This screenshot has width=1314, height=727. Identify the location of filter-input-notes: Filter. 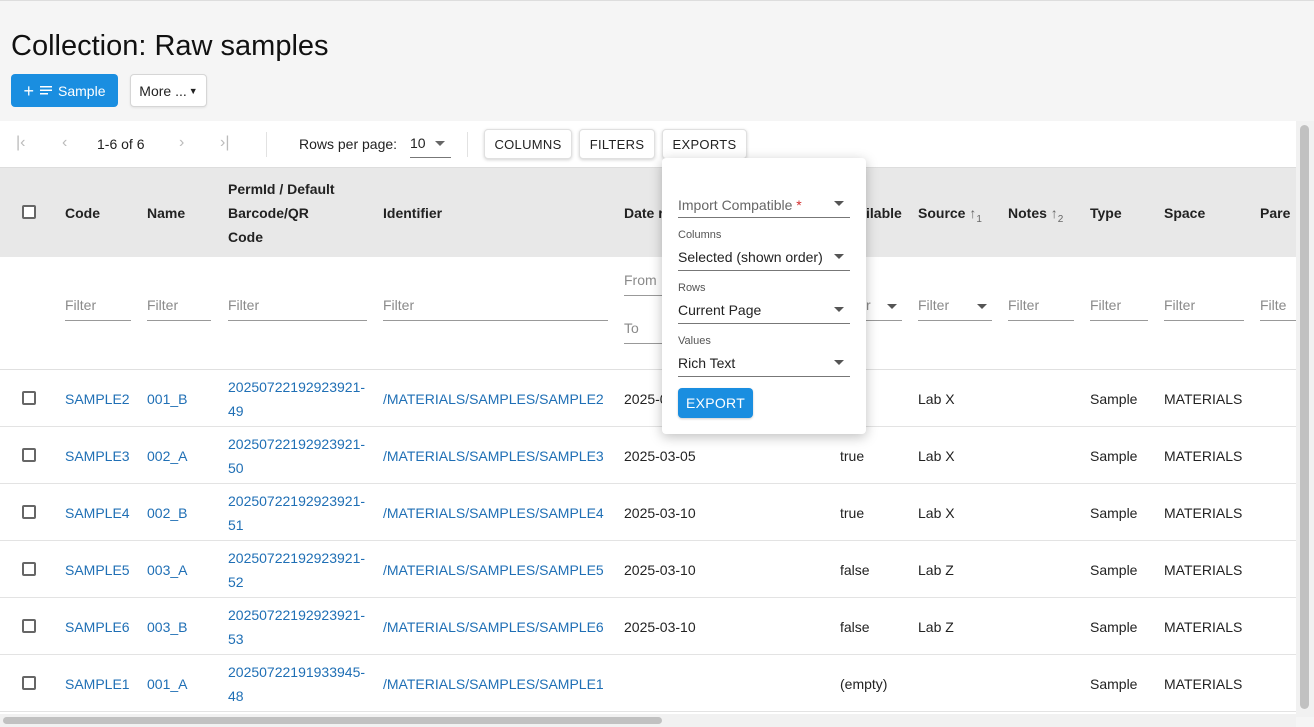
(1041, 307).